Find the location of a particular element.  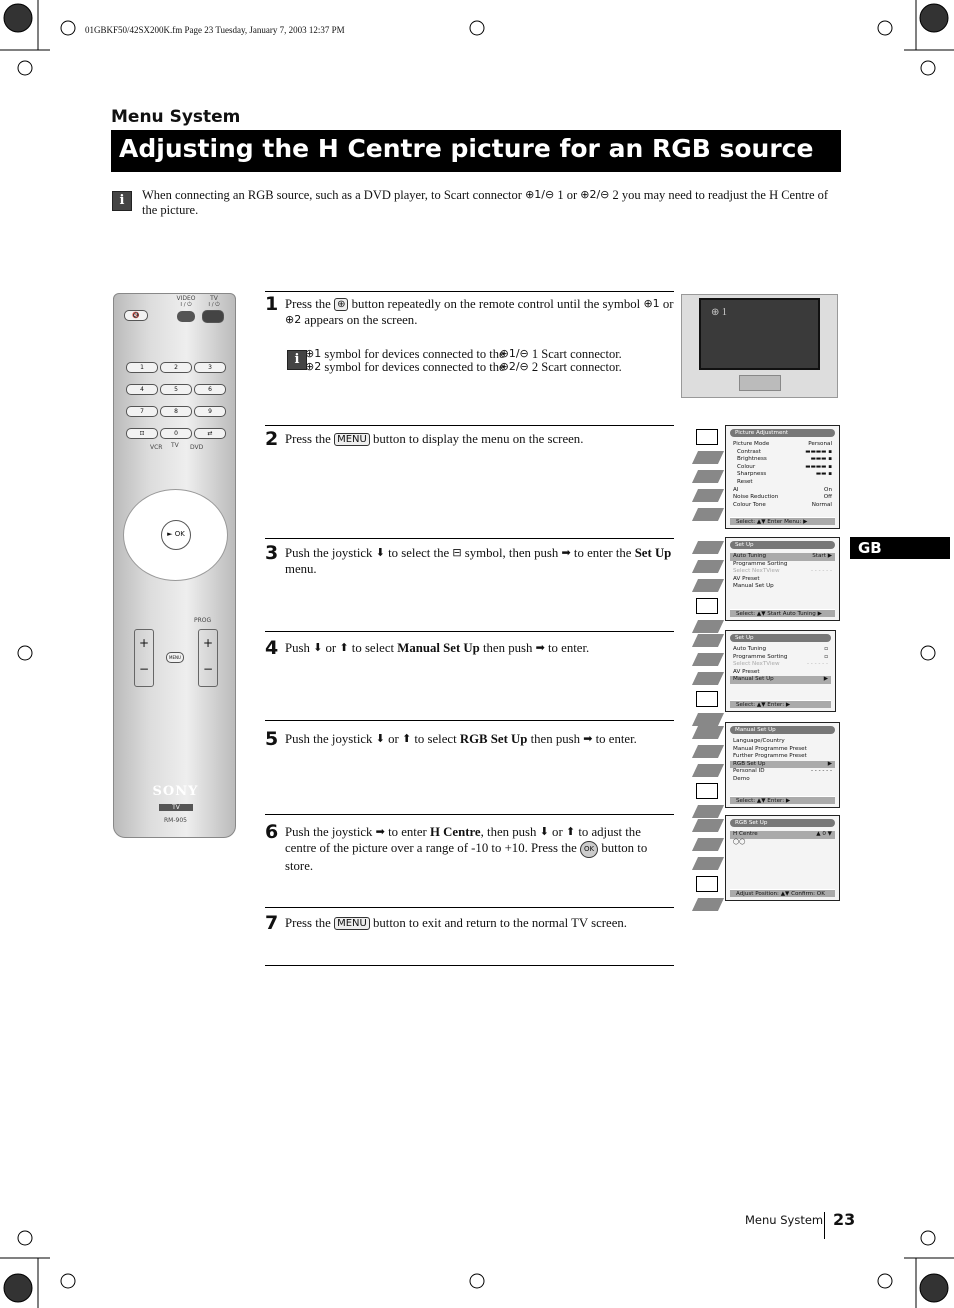

menu-row: Language/Country is located at coordinates (782, 742).